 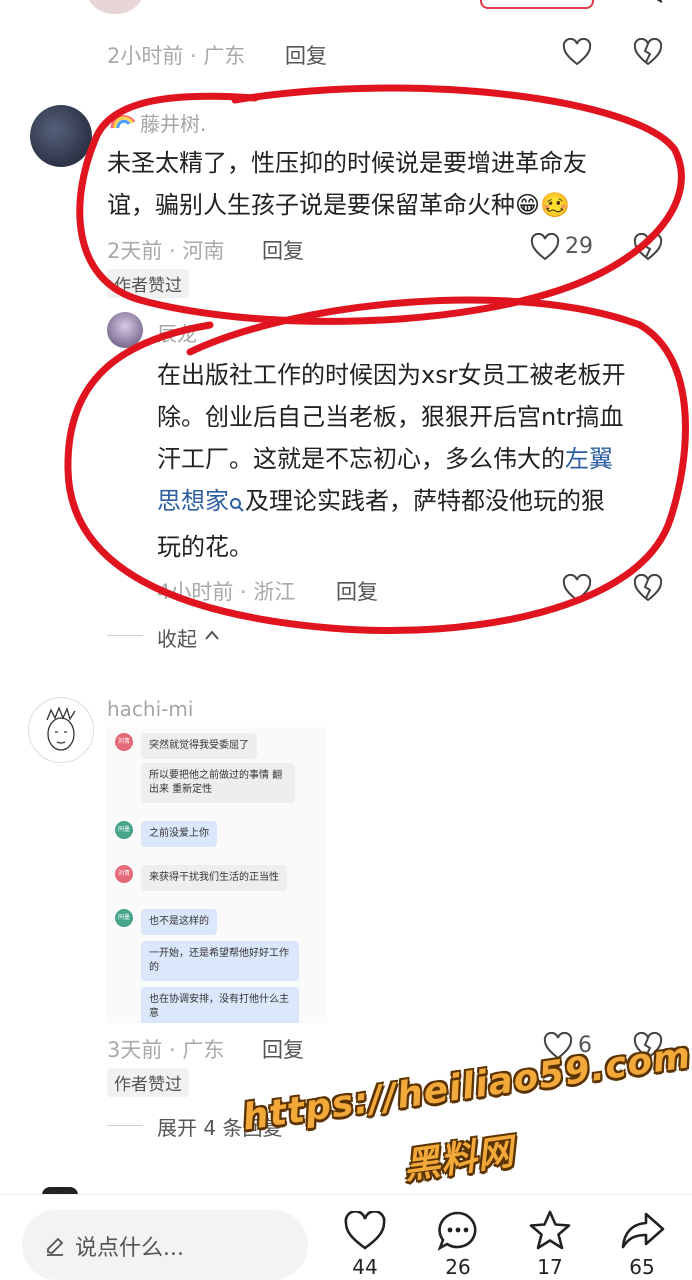 What do you see at coordinates (458, 1231) in the screenshot?
I see `comment-button` at bounding box center [458, 1231].